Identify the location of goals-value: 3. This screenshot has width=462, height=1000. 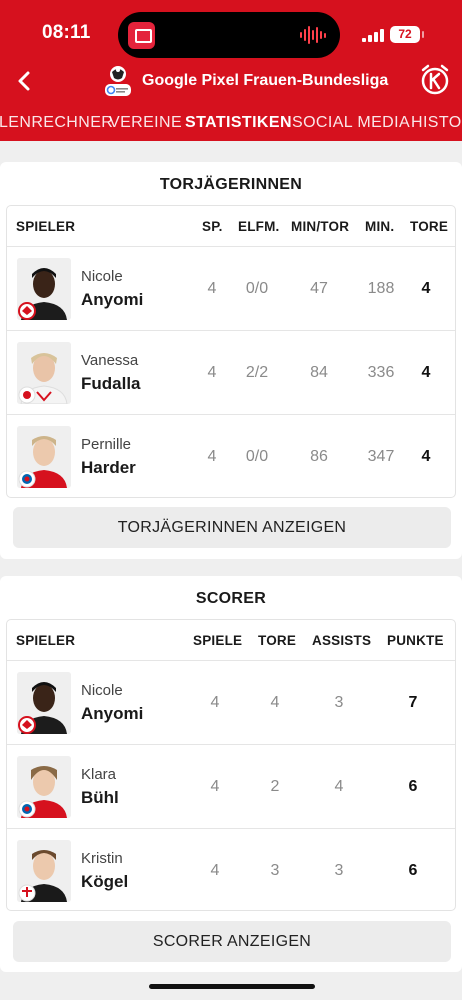
(275, 870).